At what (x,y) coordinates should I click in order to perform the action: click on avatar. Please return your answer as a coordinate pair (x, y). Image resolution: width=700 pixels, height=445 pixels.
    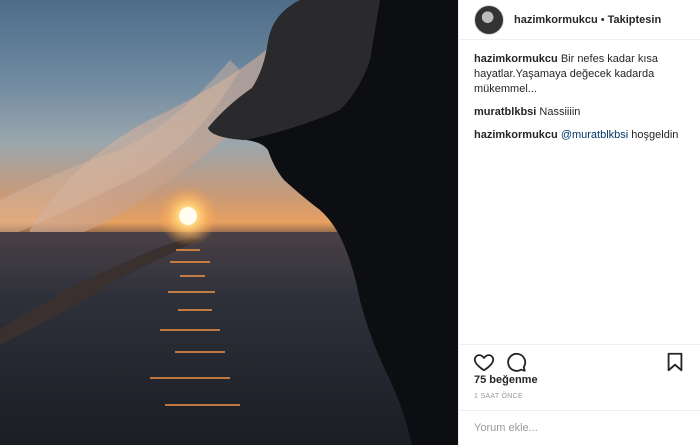
    Looking at the image, I should click on (489, 19).